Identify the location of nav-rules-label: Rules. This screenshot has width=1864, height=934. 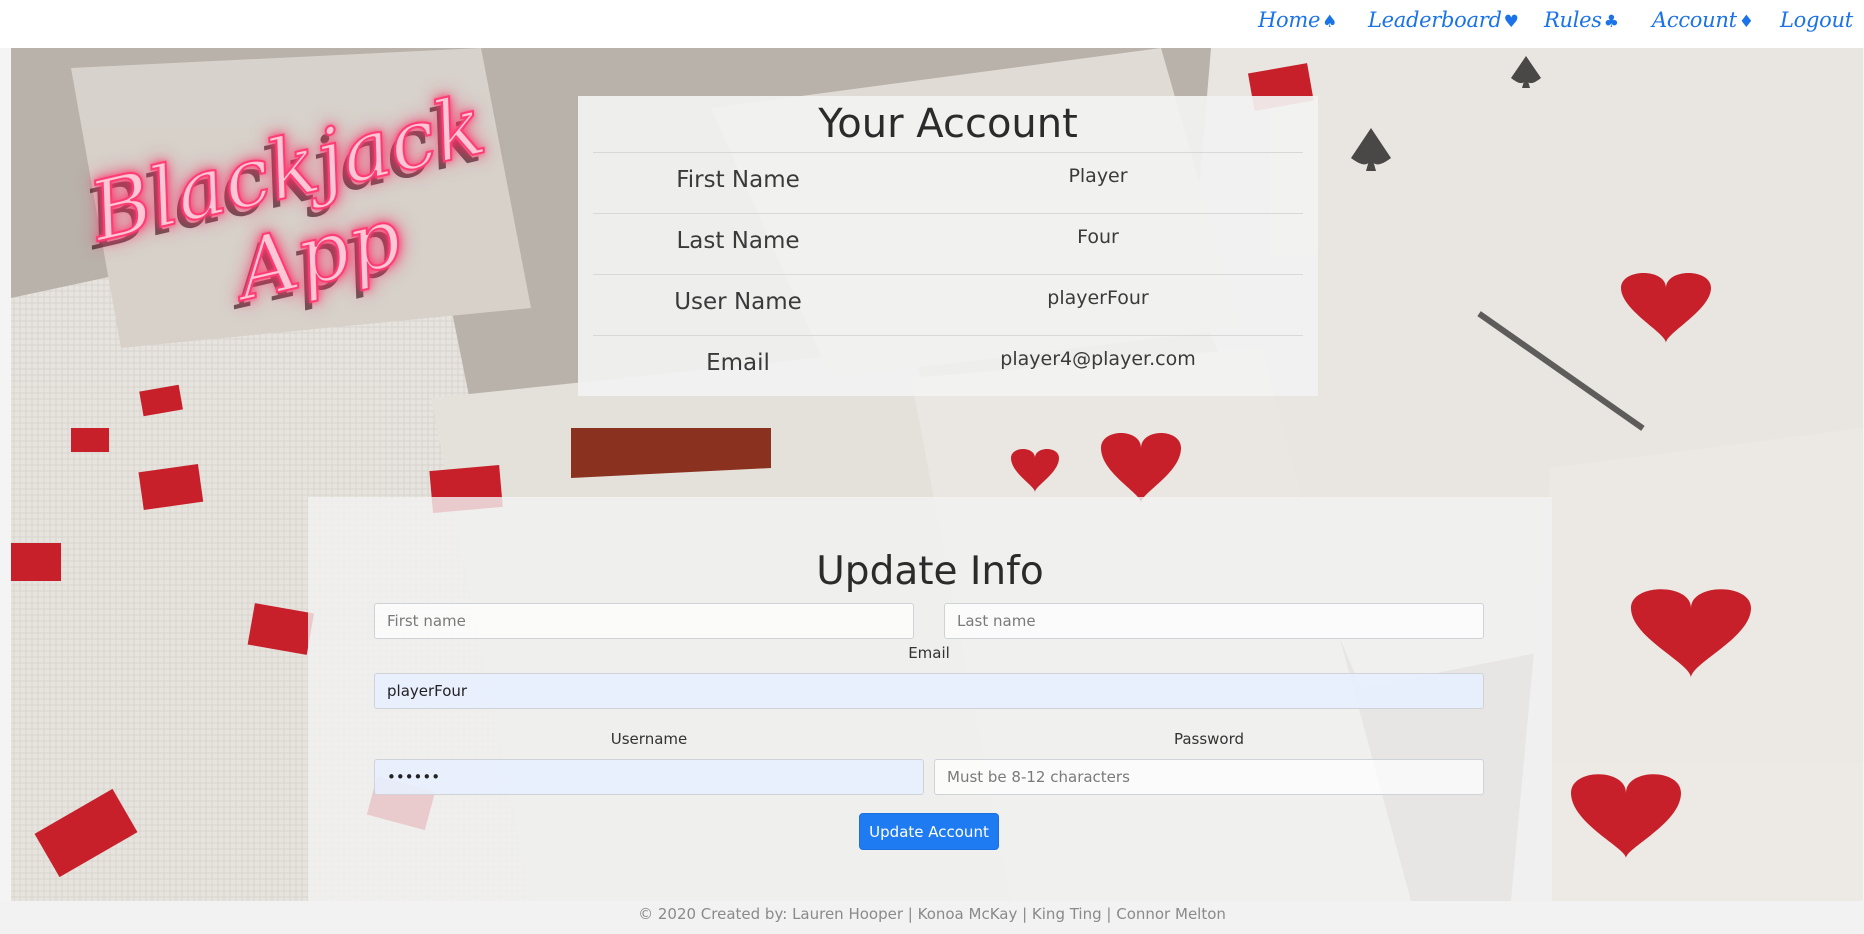
(1573, 20).